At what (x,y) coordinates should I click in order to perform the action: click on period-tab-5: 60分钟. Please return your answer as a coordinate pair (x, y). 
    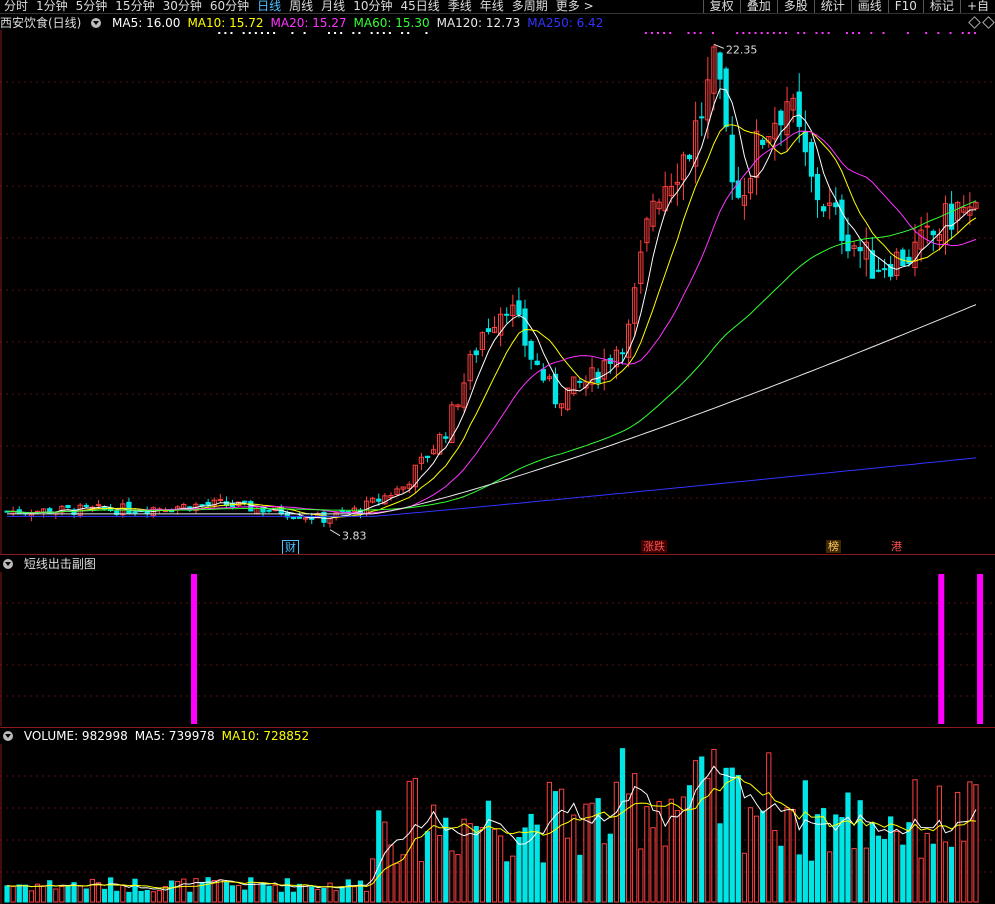
    Looking at the image, I should click on (229, 6).